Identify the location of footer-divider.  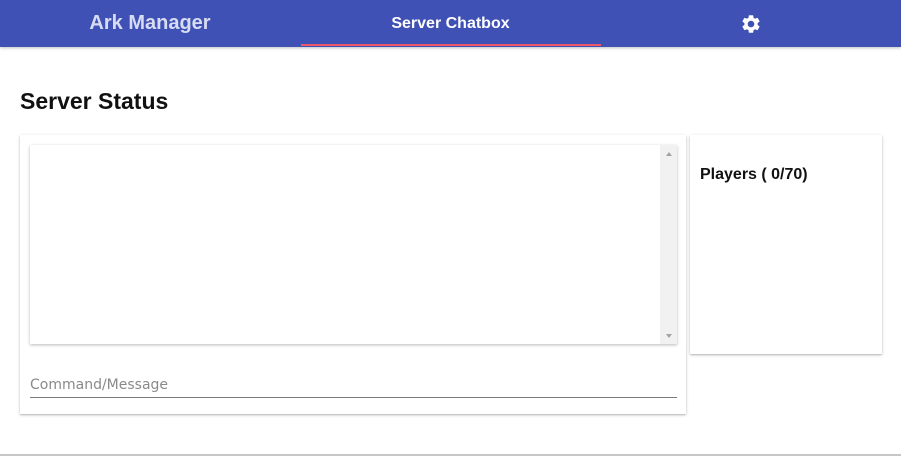
(450, 455).